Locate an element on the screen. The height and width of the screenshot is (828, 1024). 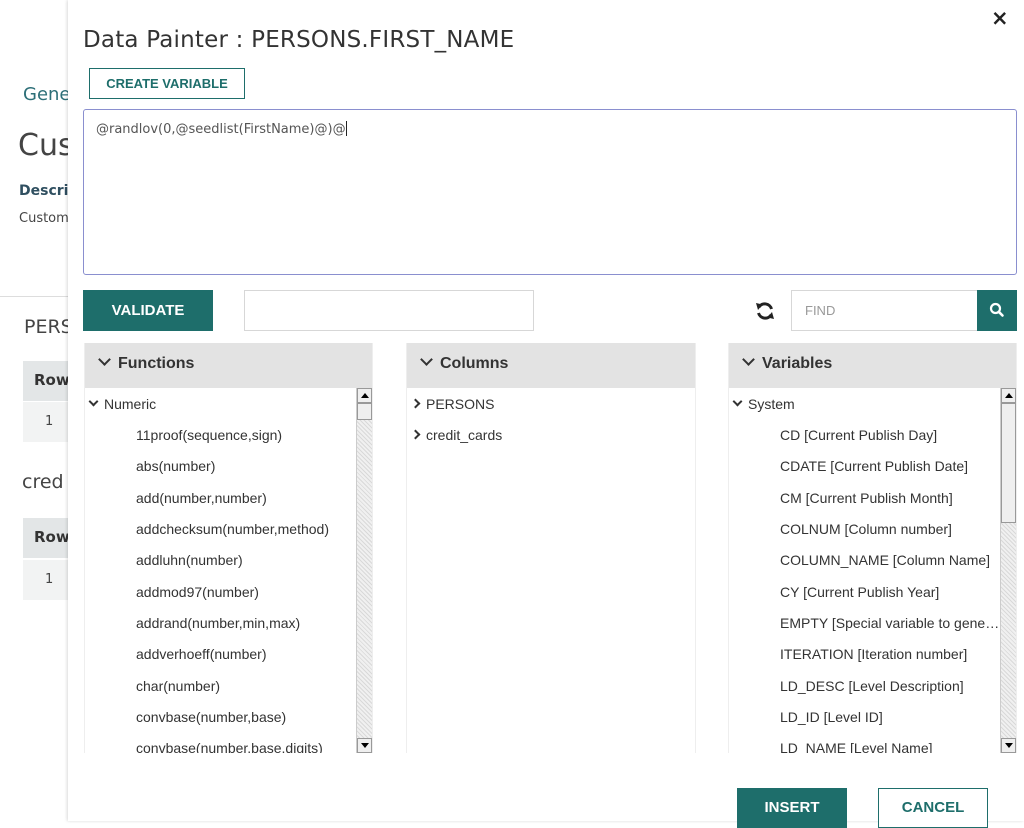
variables-panel-header: Variables is located at coordinates (872, 365).